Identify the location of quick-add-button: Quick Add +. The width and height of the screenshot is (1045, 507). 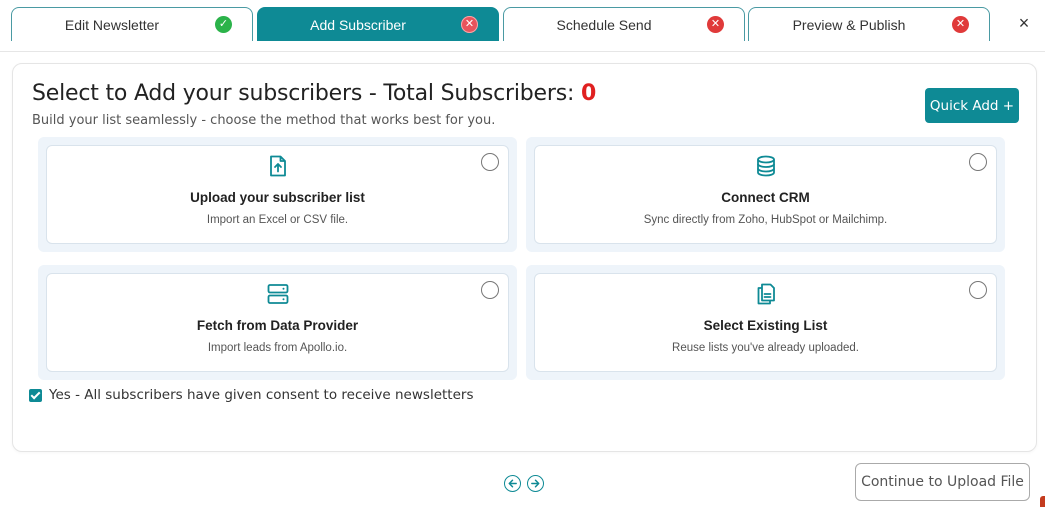
(972, 105).